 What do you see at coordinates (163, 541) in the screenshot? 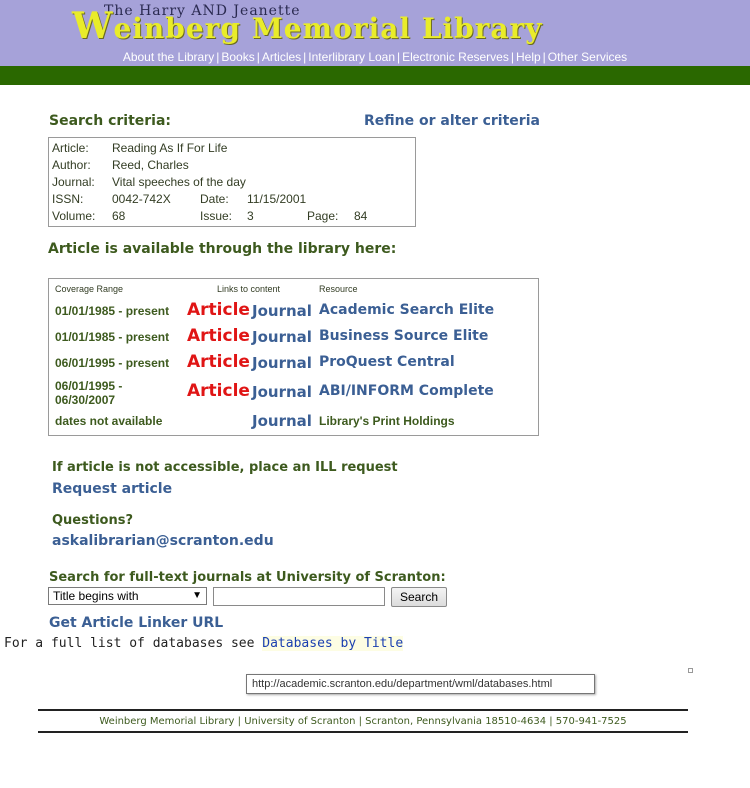
I see `email-link: askalibrarian@scranton.edu` at bounding box center [163, 541].